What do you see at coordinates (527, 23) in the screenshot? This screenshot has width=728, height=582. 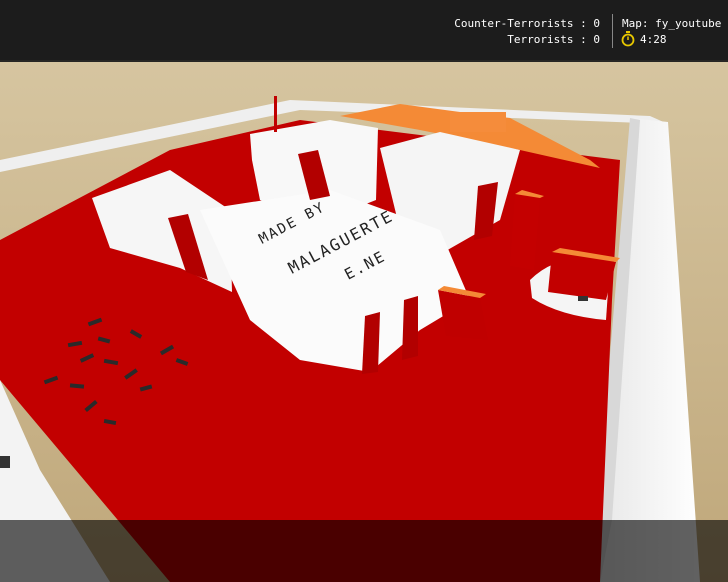 I see `ct-score: Counter-Terrorists : 0` at bounding box center [527, 23].